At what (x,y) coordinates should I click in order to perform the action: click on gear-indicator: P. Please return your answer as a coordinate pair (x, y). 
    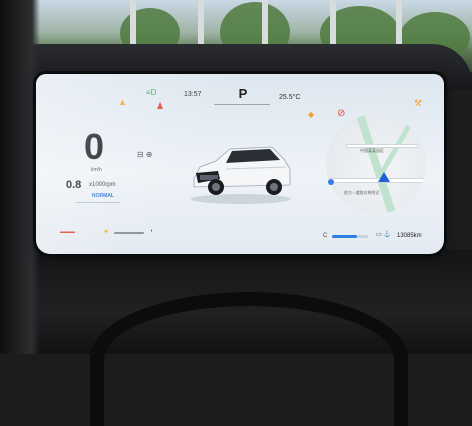
    Looking at the image, I should click on (243, 93).